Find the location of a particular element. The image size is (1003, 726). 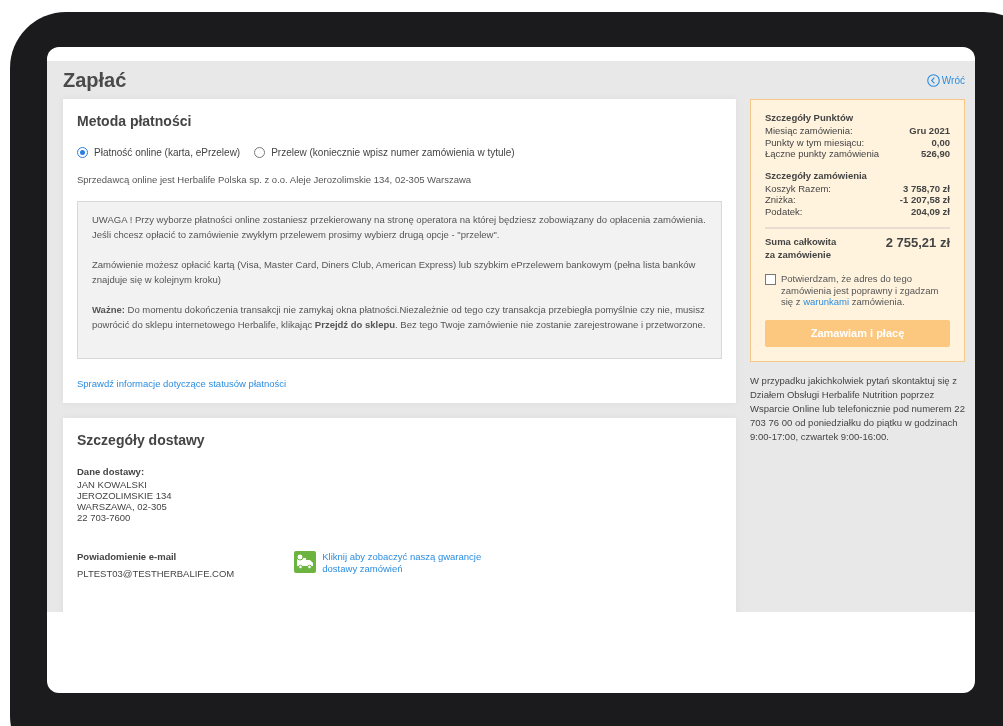

notice-paragraph: Zamówienie możesz opłacić kartą (Visa, Master Card, Diners Club, American Express) lub szybkim ePrzelewem bankowym (pełna lista banków znajduje się w kolejnym kroku) is located at coordinates (394, 272).